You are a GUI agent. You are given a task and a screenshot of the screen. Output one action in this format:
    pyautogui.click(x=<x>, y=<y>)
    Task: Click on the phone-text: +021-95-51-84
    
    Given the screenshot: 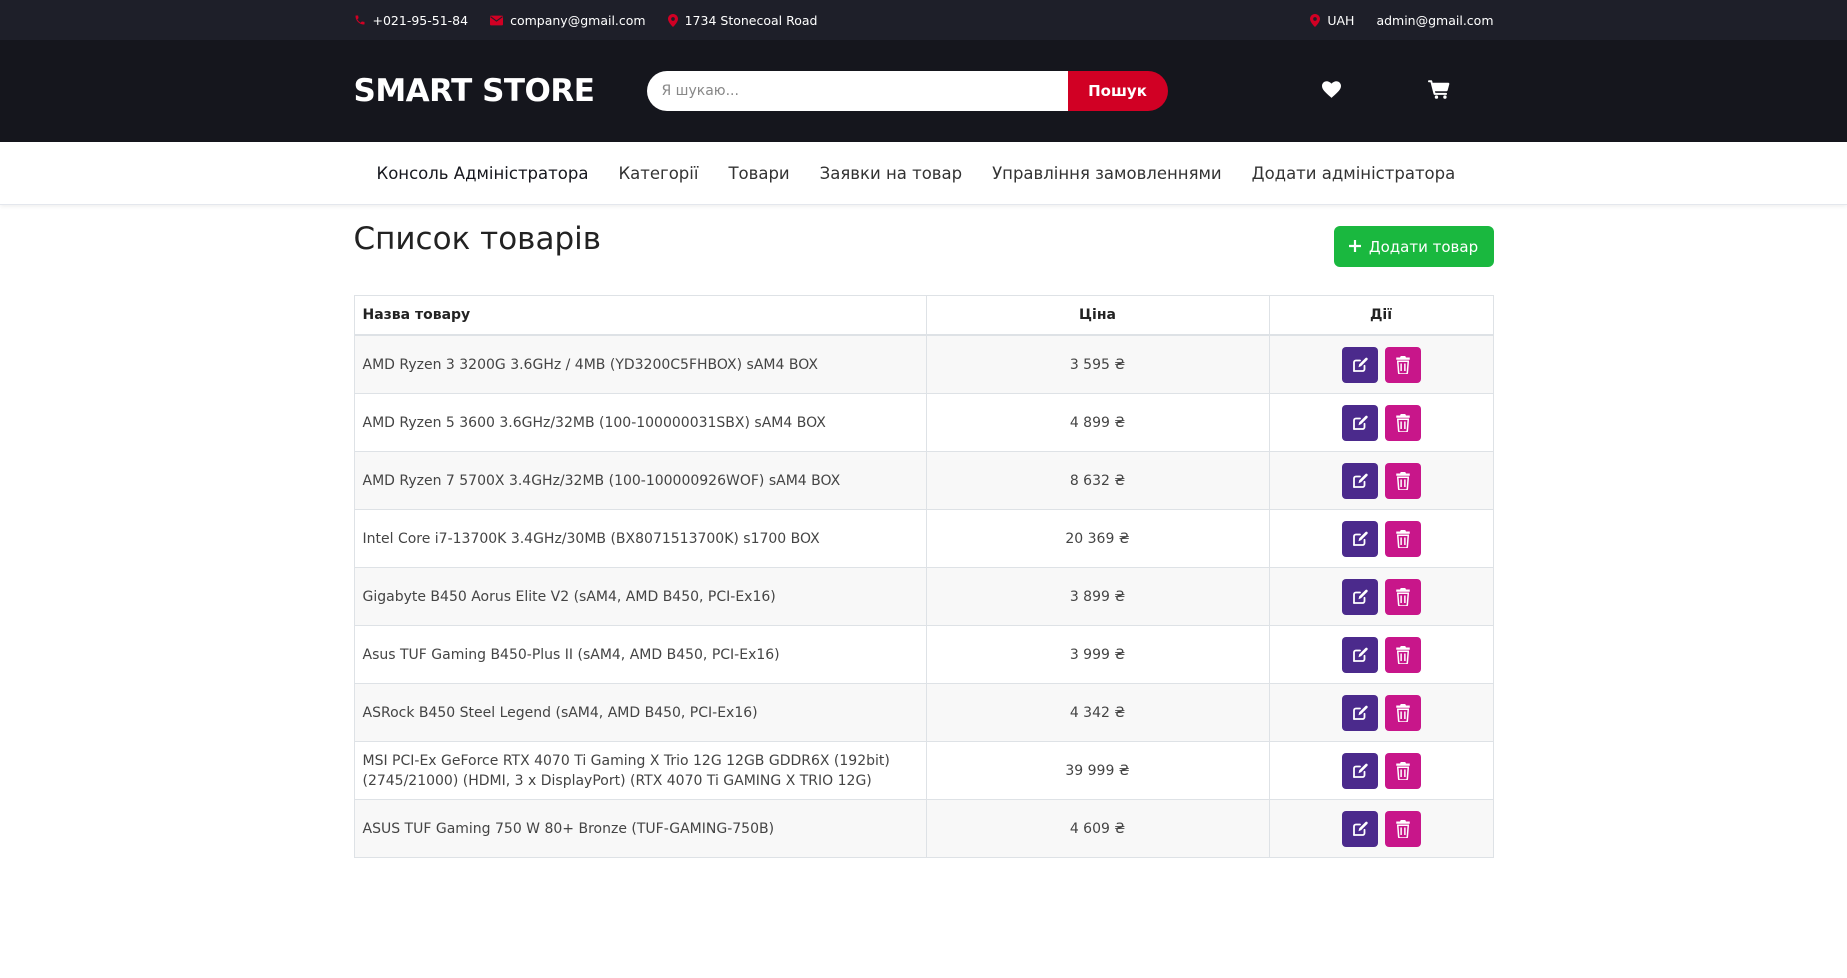 What is the action you would take?
    pyautogui.click(x=420, y=20)
    